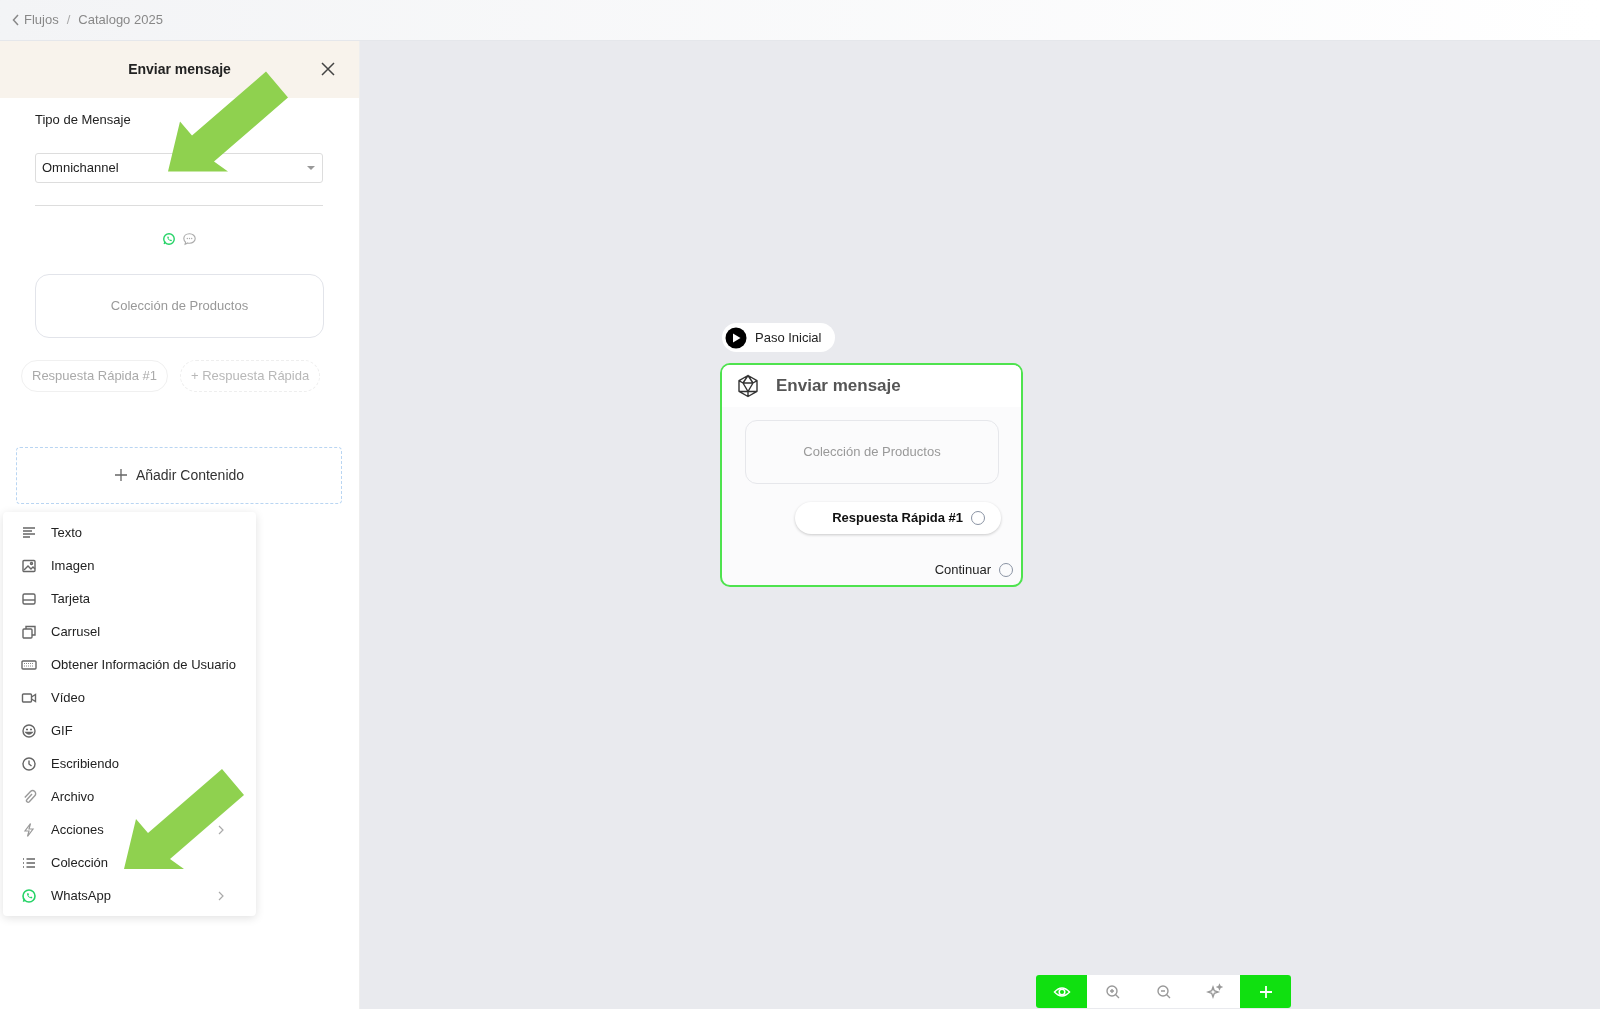 Image resolution: width=1600 pixels, height=1009 pixels. What do you see at coordinates (129, 730) in the screenshot?
I see `menu-item: GIF` at bounding box center [129, 730].